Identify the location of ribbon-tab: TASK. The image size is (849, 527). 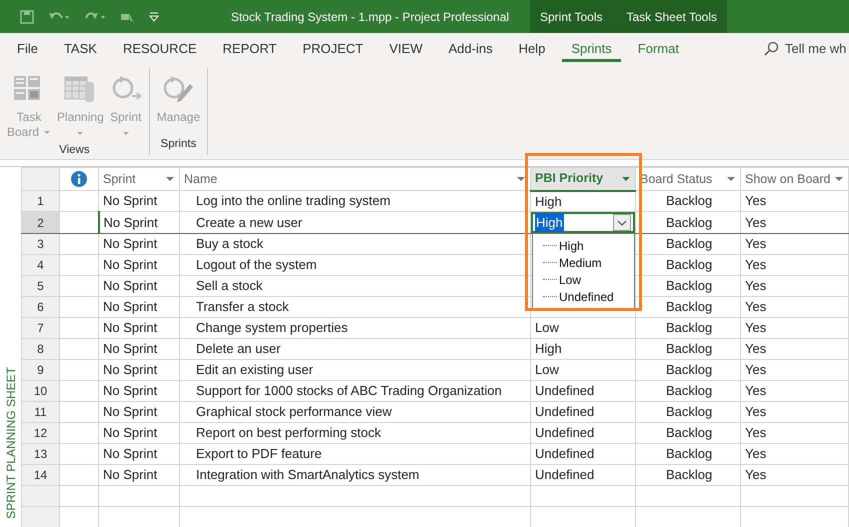
(80, 48).